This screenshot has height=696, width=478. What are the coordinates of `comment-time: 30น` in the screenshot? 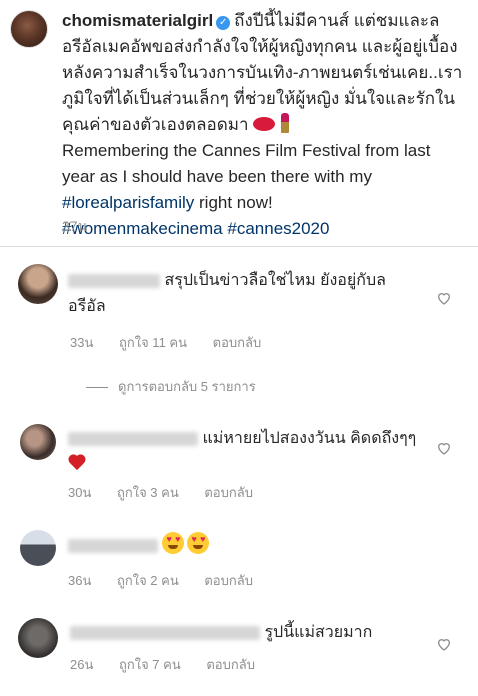 It's located at (80, 492).